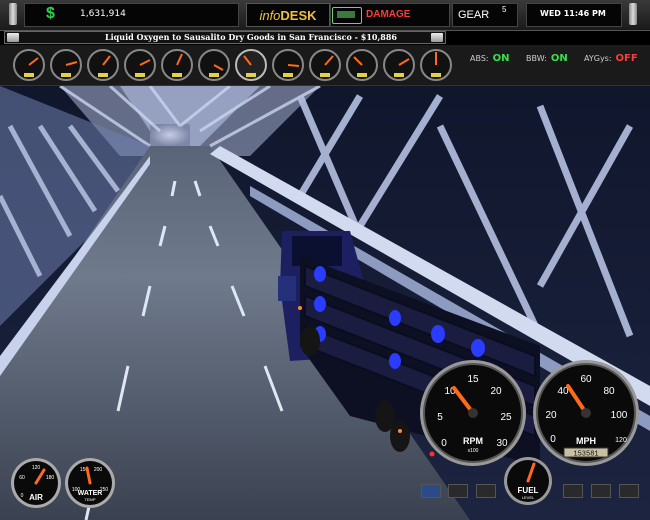  Describe the element at coordinates (573, 13) in the screenshot. I see `date-time: WED 11:46 PM` at that location.